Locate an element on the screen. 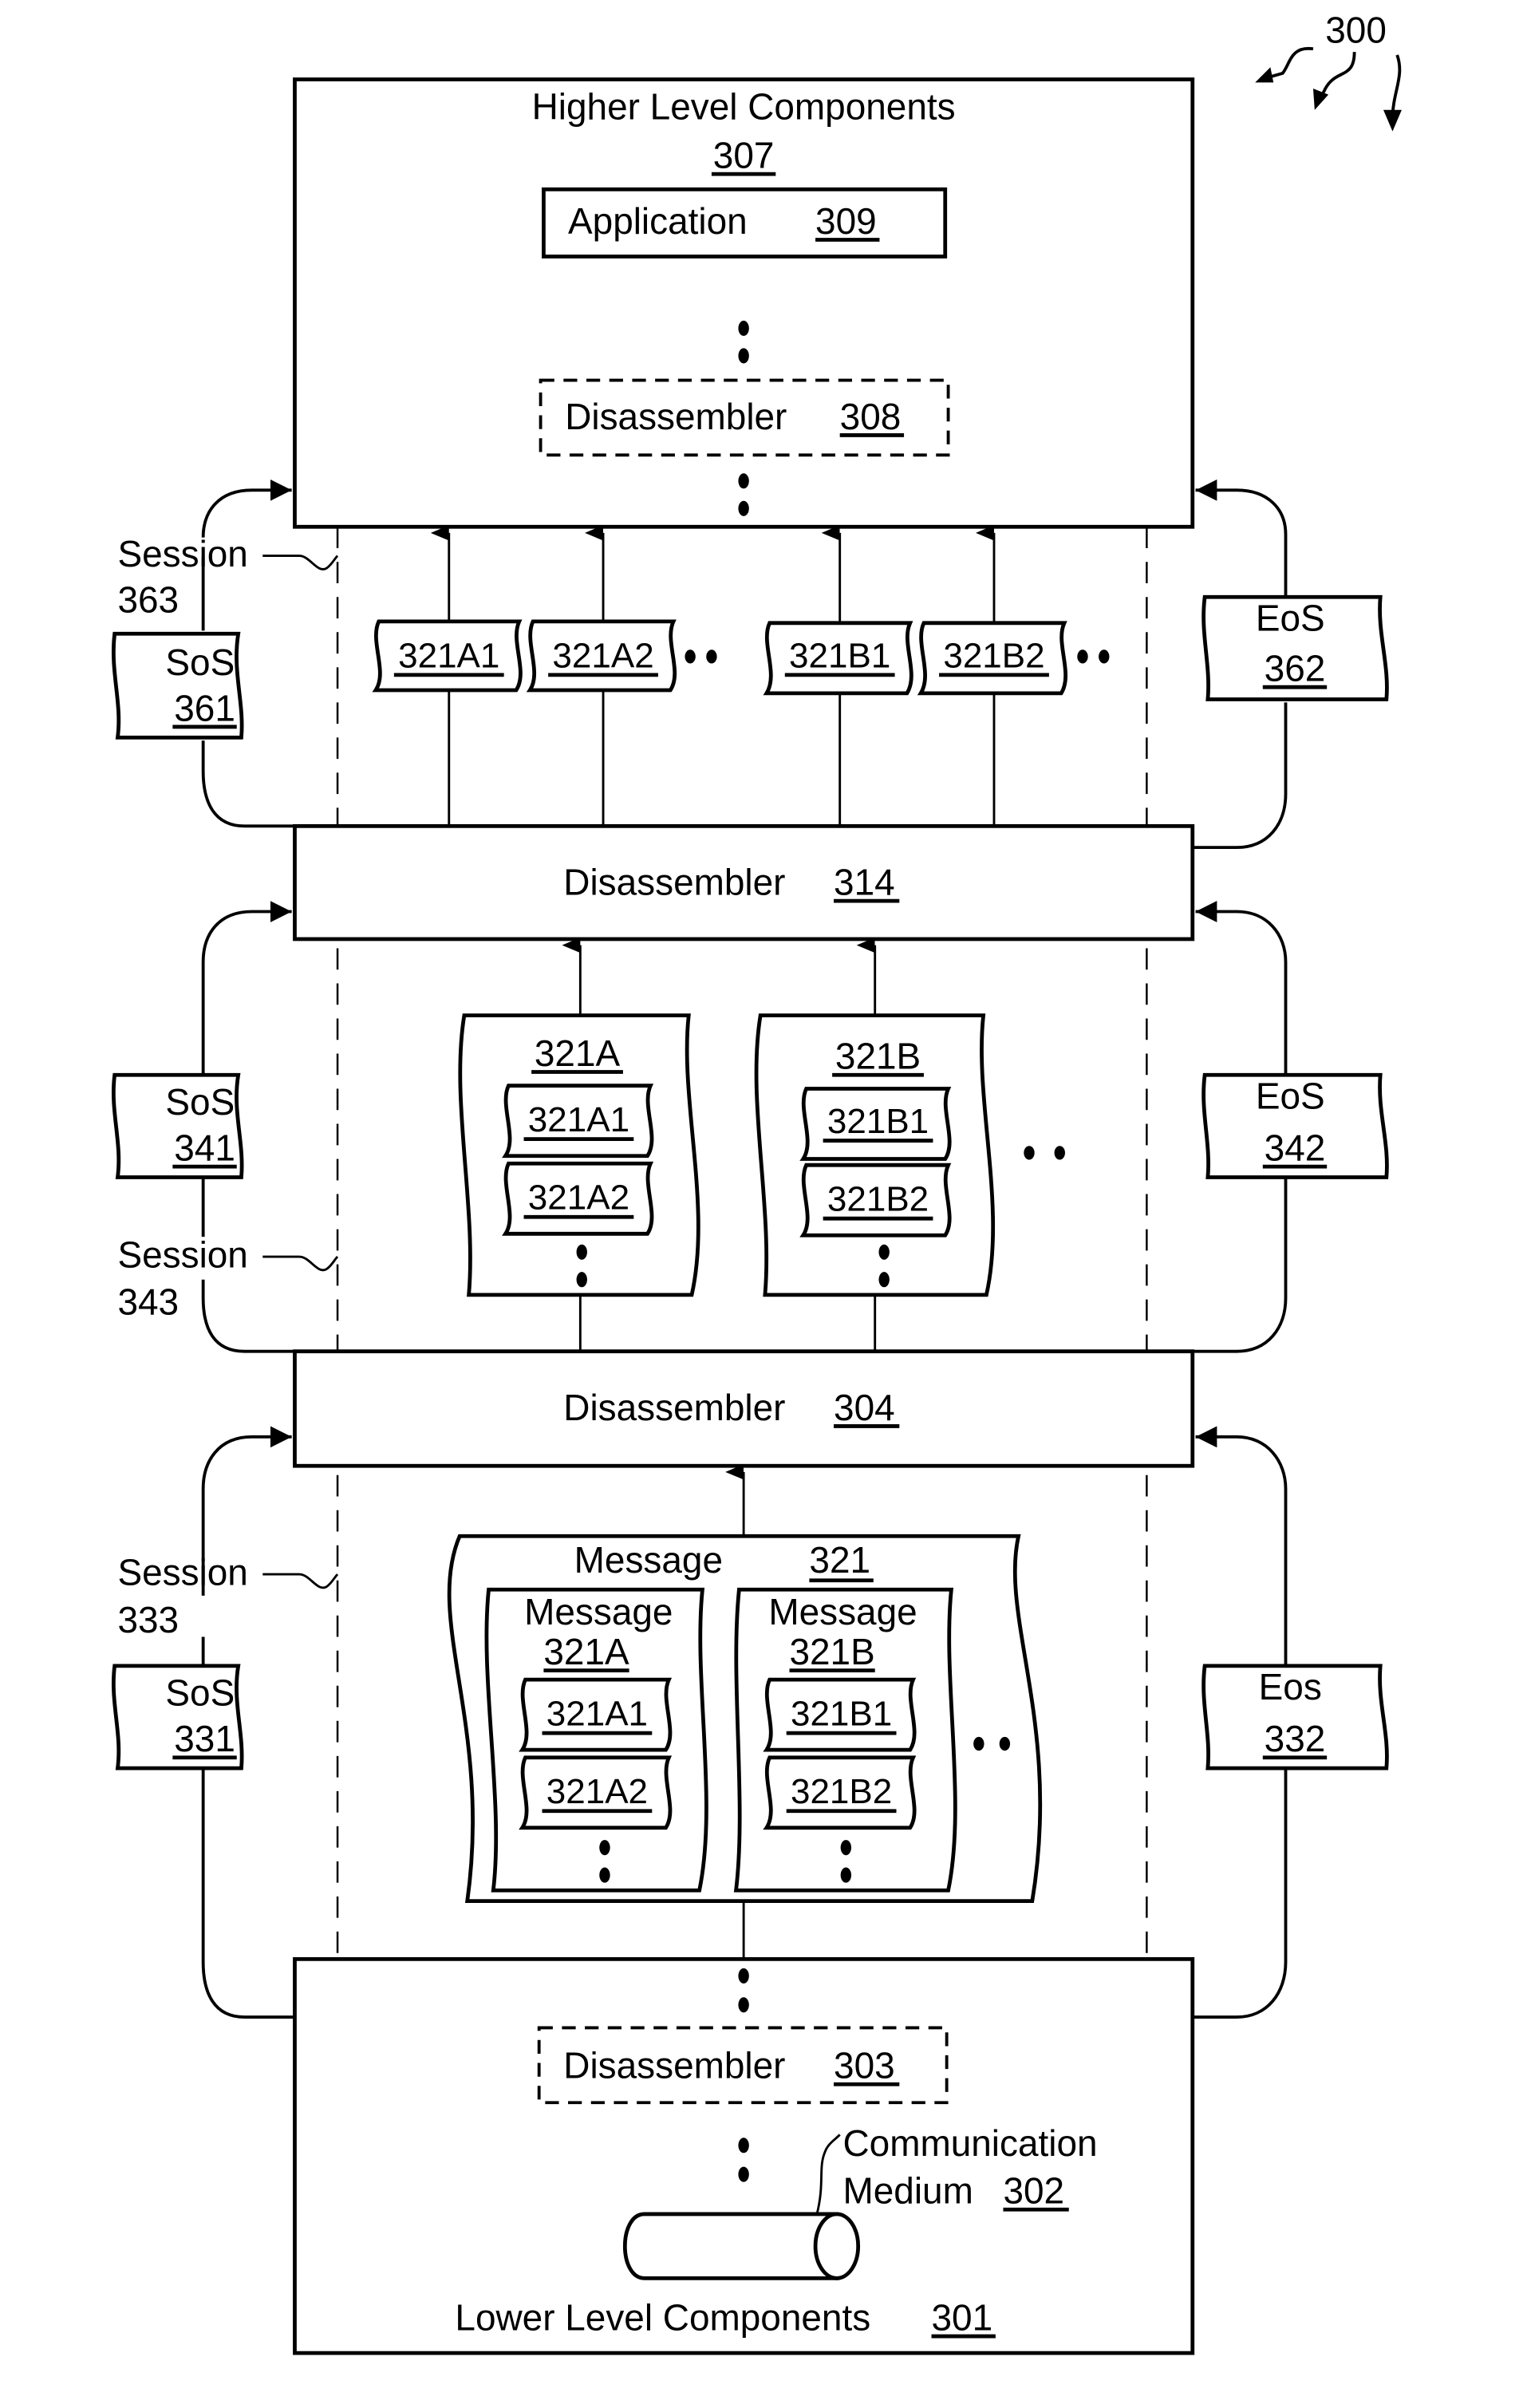 This screenshot has width=1527, height=2408. medium-ref: 302 is located at coordinates (1033, 2191).